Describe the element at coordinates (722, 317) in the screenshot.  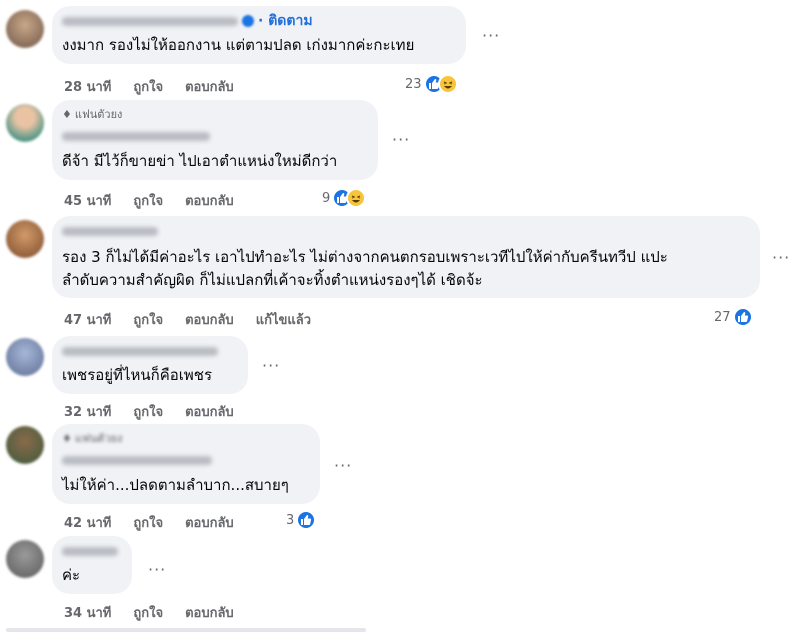
I see `reaction-count: 27` at that location.